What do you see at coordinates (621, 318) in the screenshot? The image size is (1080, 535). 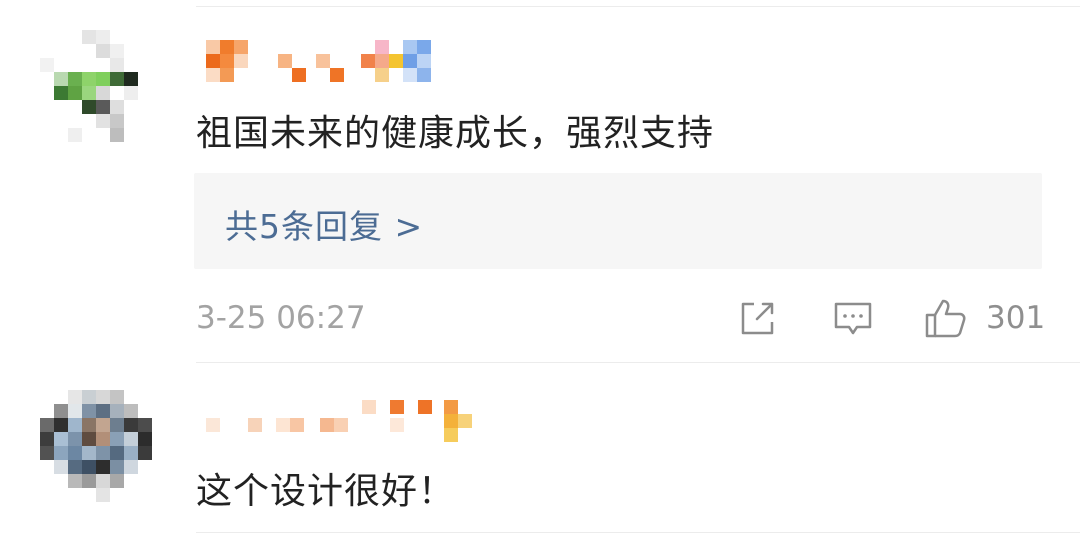 I see `comment-meta-row: 3-25 06:27 301` at bounding box center [621, 318].